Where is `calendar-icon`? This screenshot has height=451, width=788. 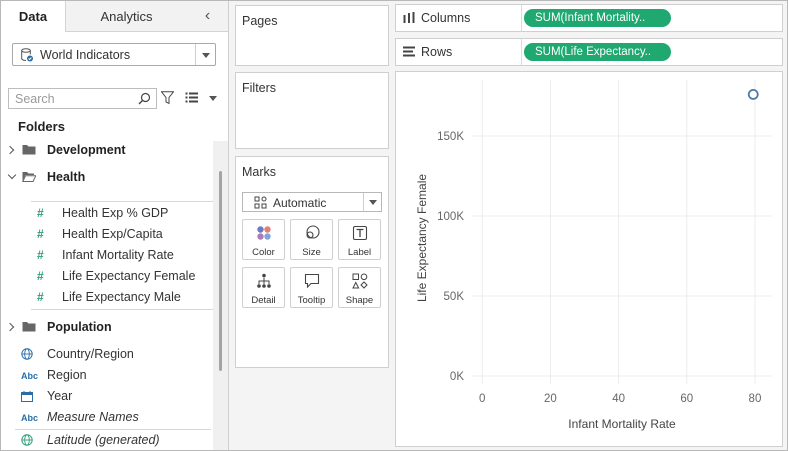 calendar-icon is located at coordinates (27, 396).